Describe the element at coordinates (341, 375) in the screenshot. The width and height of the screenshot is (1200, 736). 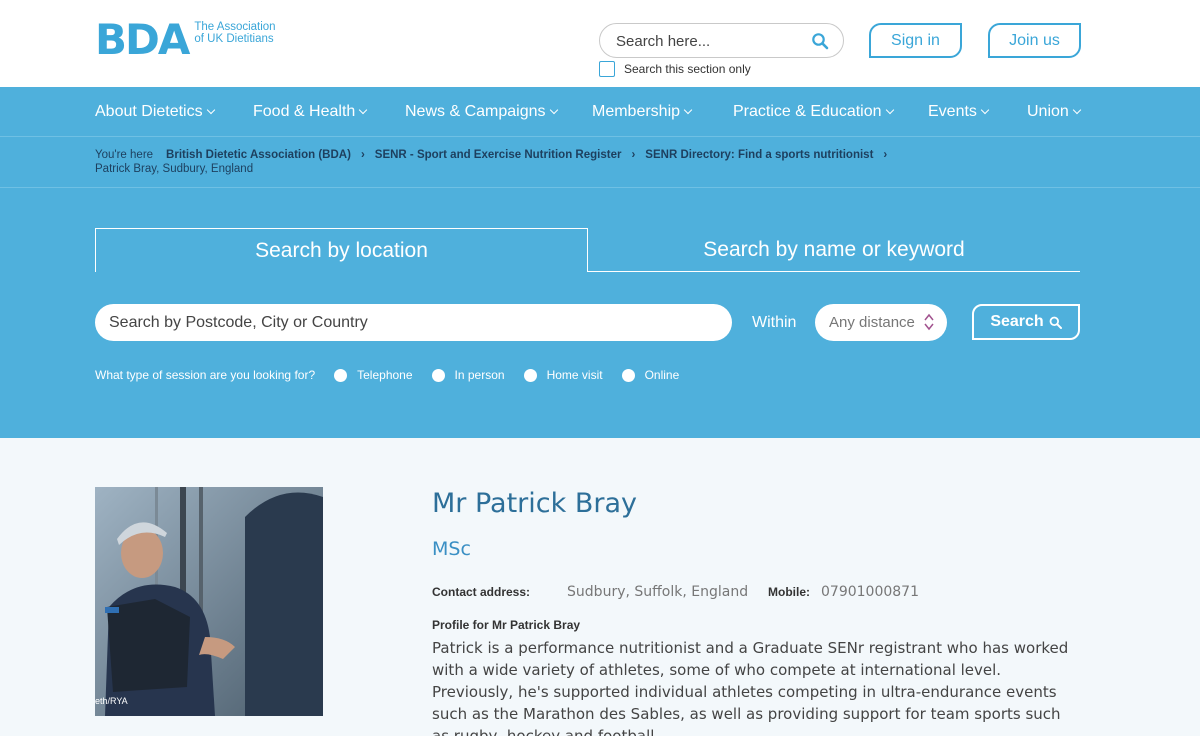
I see `radio-telephone` at that location.